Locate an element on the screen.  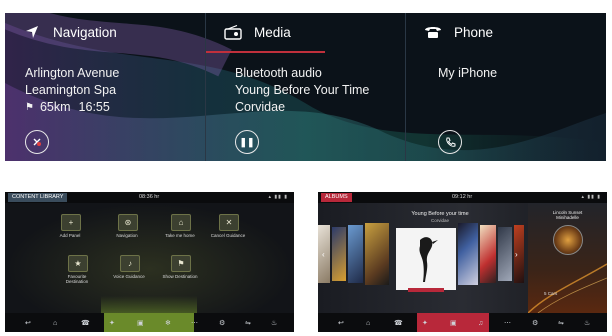
media-progress-bar is located at coordinates (266, 52).